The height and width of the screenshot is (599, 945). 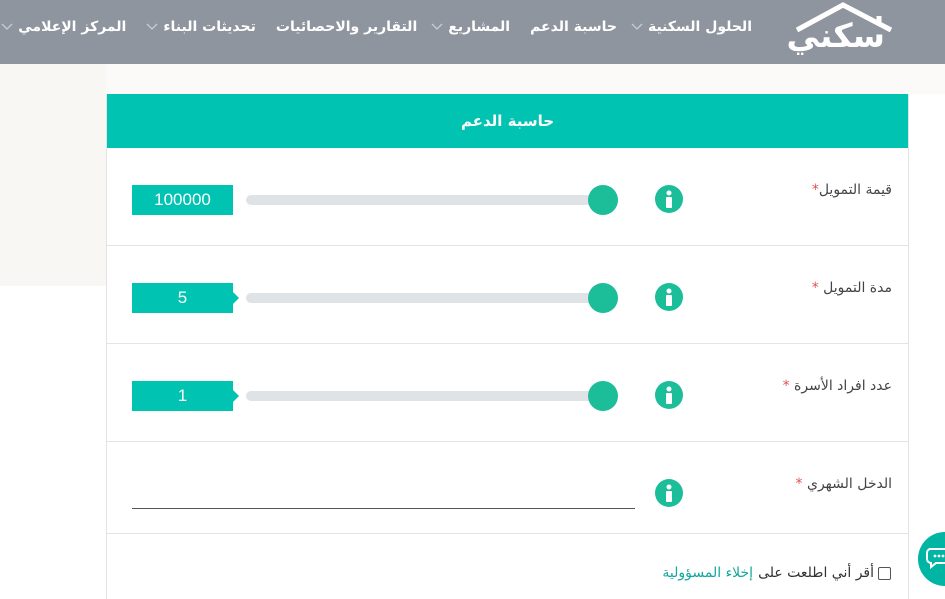 I want to click on nav-item-construction-updates: تحديثات البناء, so click(x=201, y=27).